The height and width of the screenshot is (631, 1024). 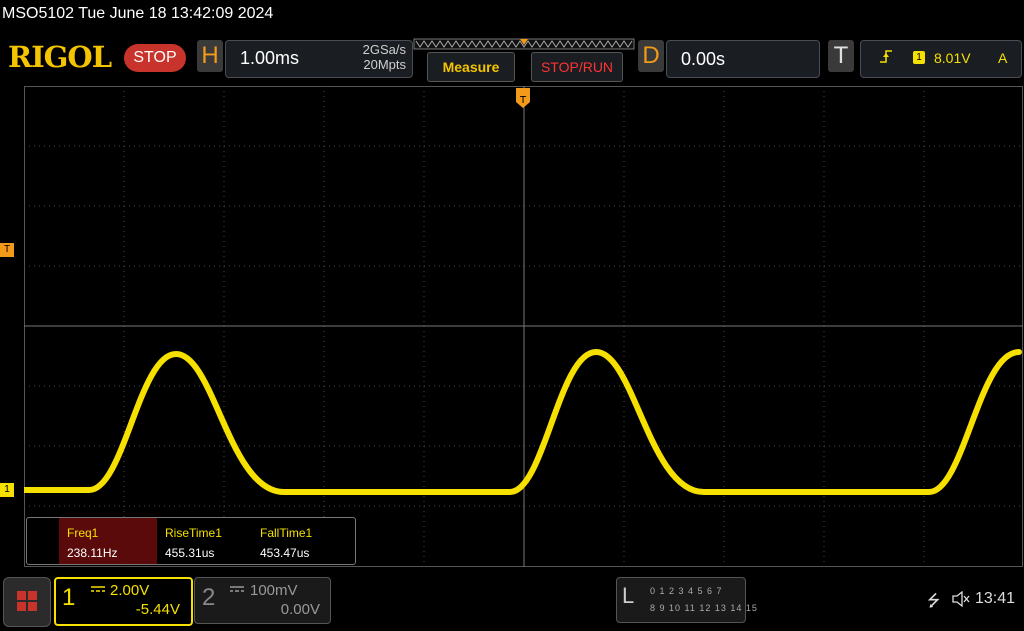 I want to click on measurement-item: FallTime1 453.47us, so click(x=302, y=541).